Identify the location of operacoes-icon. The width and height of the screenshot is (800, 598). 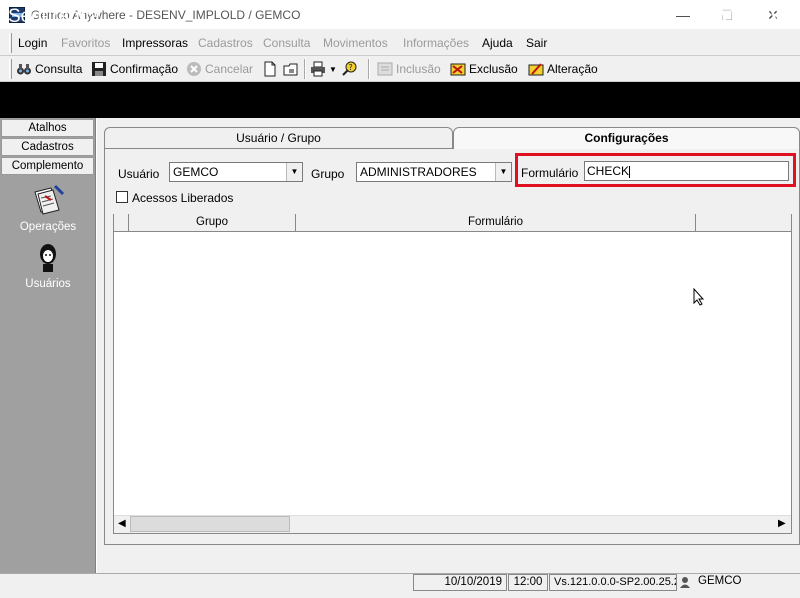
(48, 200).